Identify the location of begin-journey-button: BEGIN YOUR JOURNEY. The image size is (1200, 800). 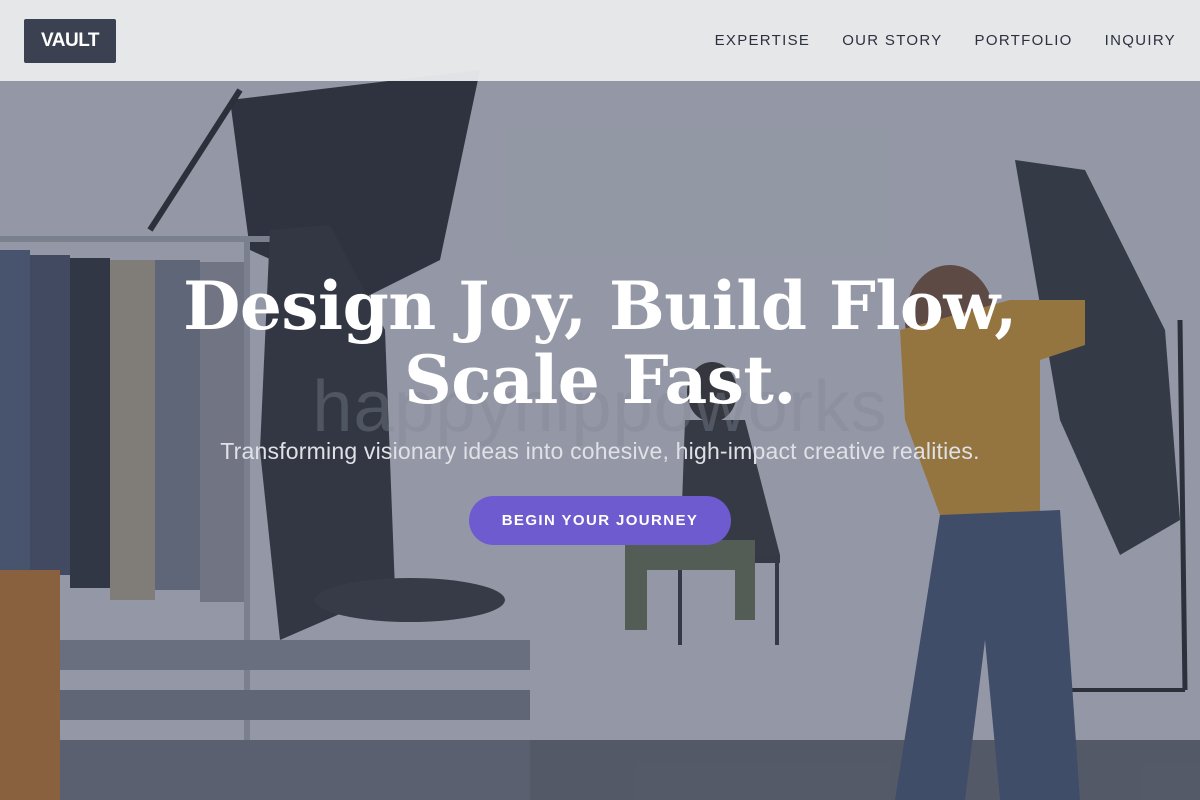
(600, 520).